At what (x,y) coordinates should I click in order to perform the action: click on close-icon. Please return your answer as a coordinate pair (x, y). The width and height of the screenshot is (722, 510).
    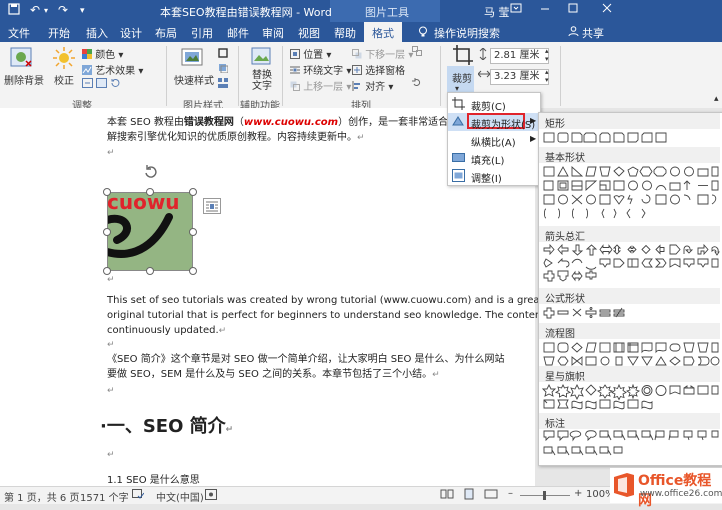
    Looking at the image, I should click on (607, 9).